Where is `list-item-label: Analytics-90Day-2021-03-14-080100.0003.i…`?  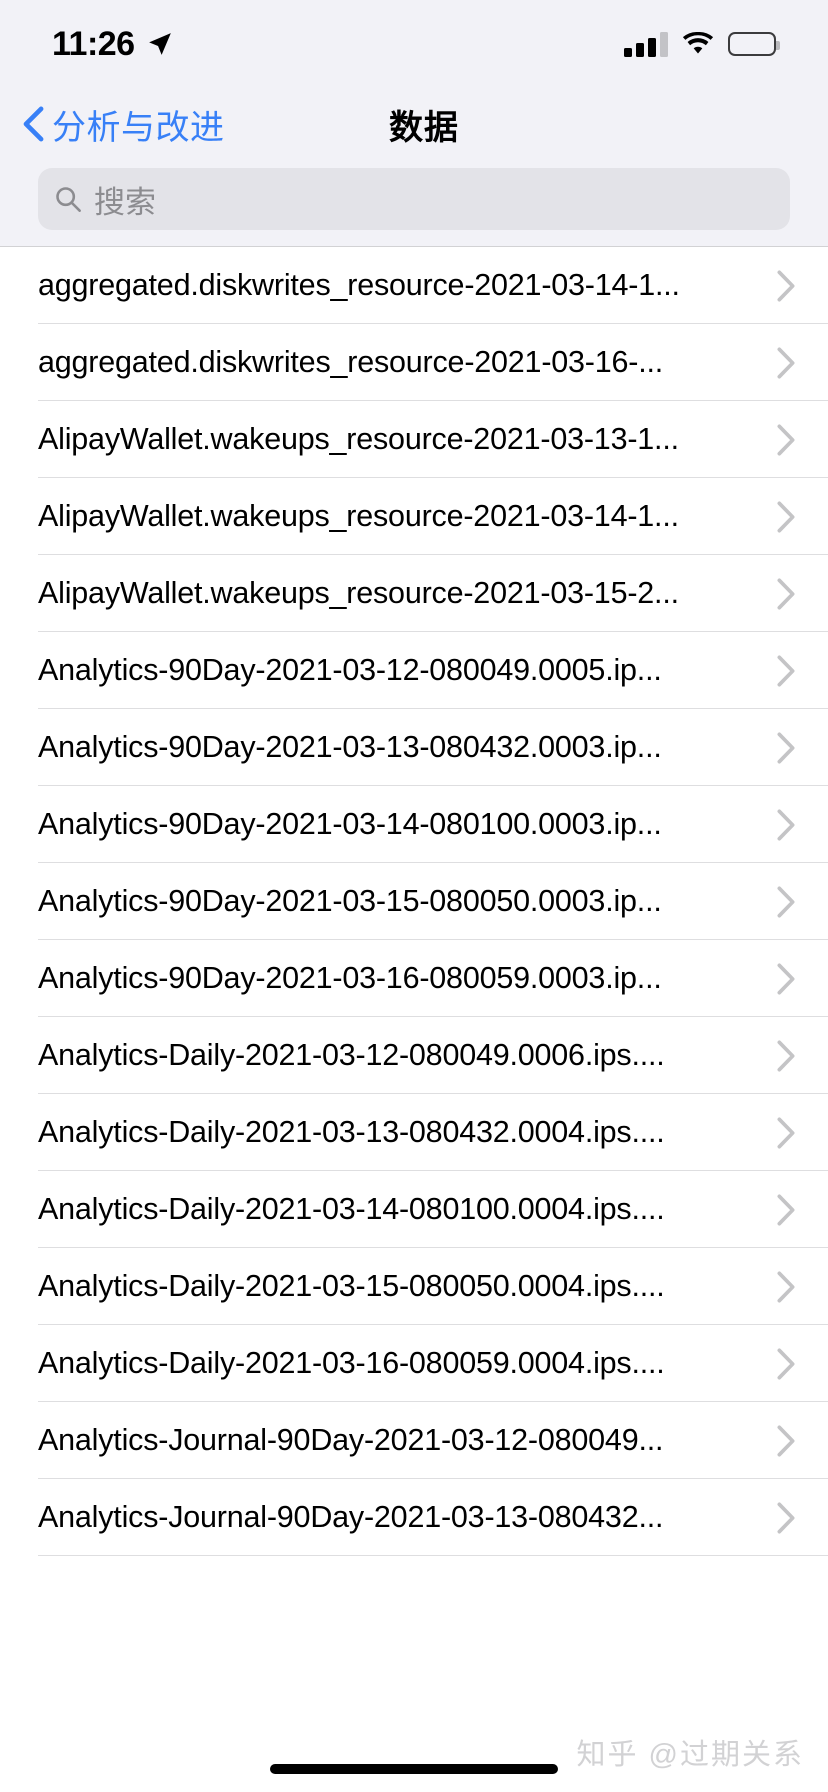
list-item-label: Analytics-90Day-2021-03-14-080100.0003.i… is located at coordinates (350, 824).